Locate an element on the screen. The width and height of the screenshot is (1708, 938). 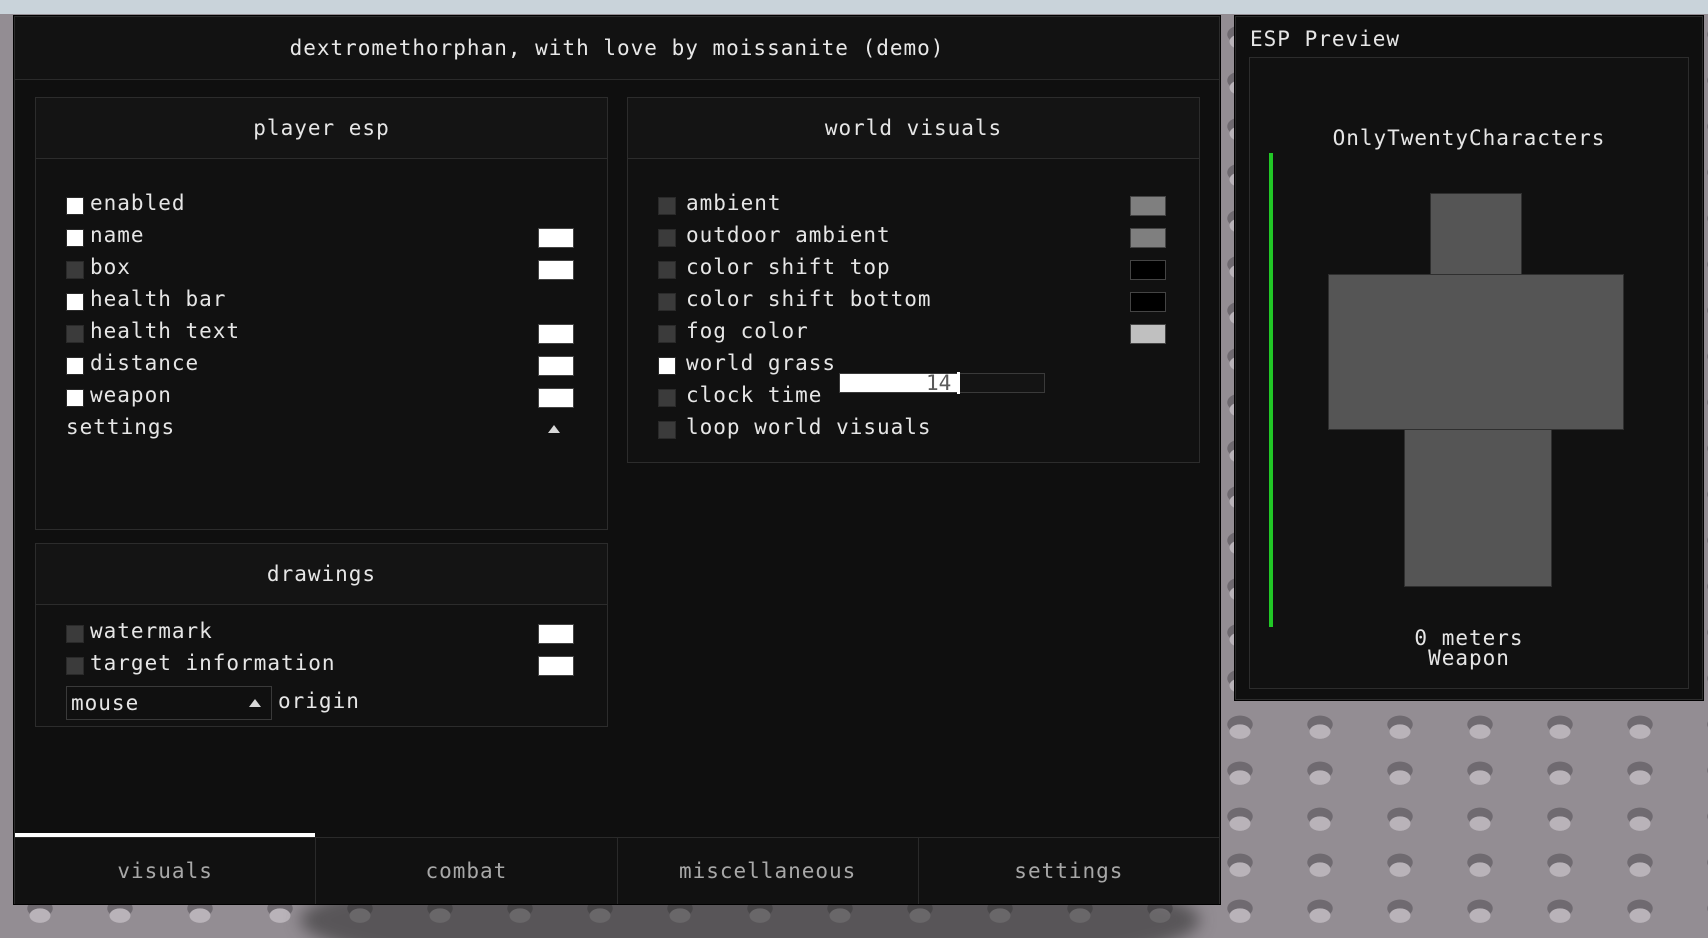
esp-player-name: OnlyTwentyCharacters is located at coordinates (1469, 138).